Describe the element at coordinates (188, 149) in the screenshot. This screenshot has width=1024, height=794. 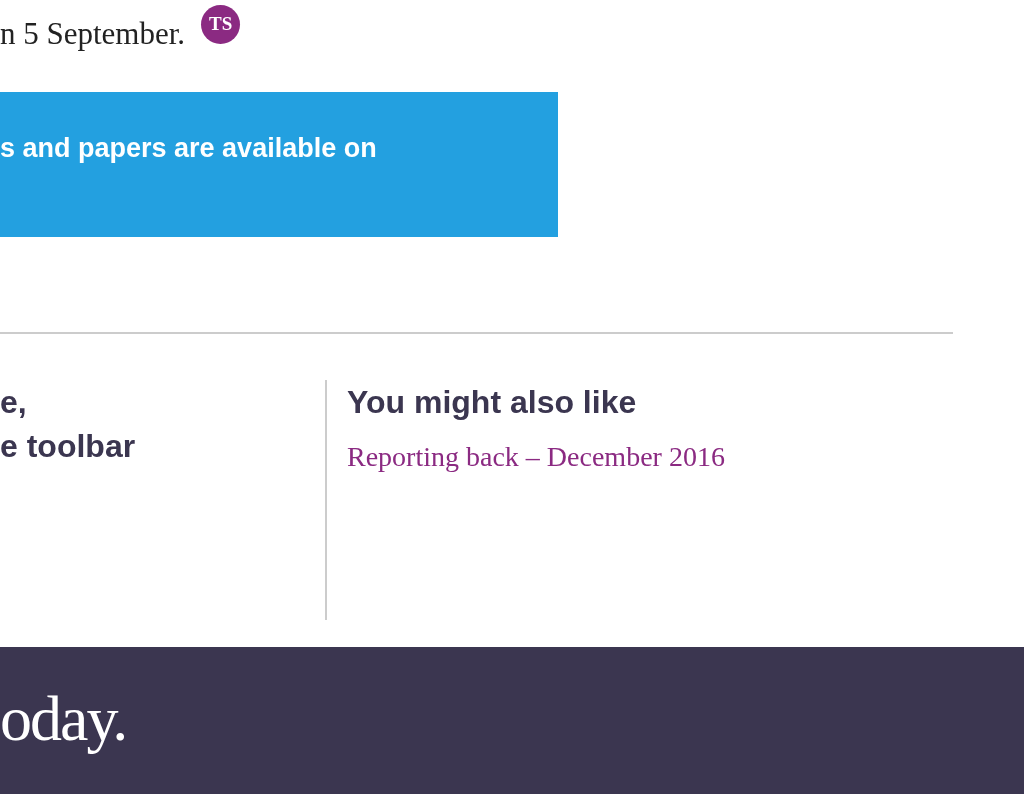
I see `callout-text: s and papers are available on` at that location.